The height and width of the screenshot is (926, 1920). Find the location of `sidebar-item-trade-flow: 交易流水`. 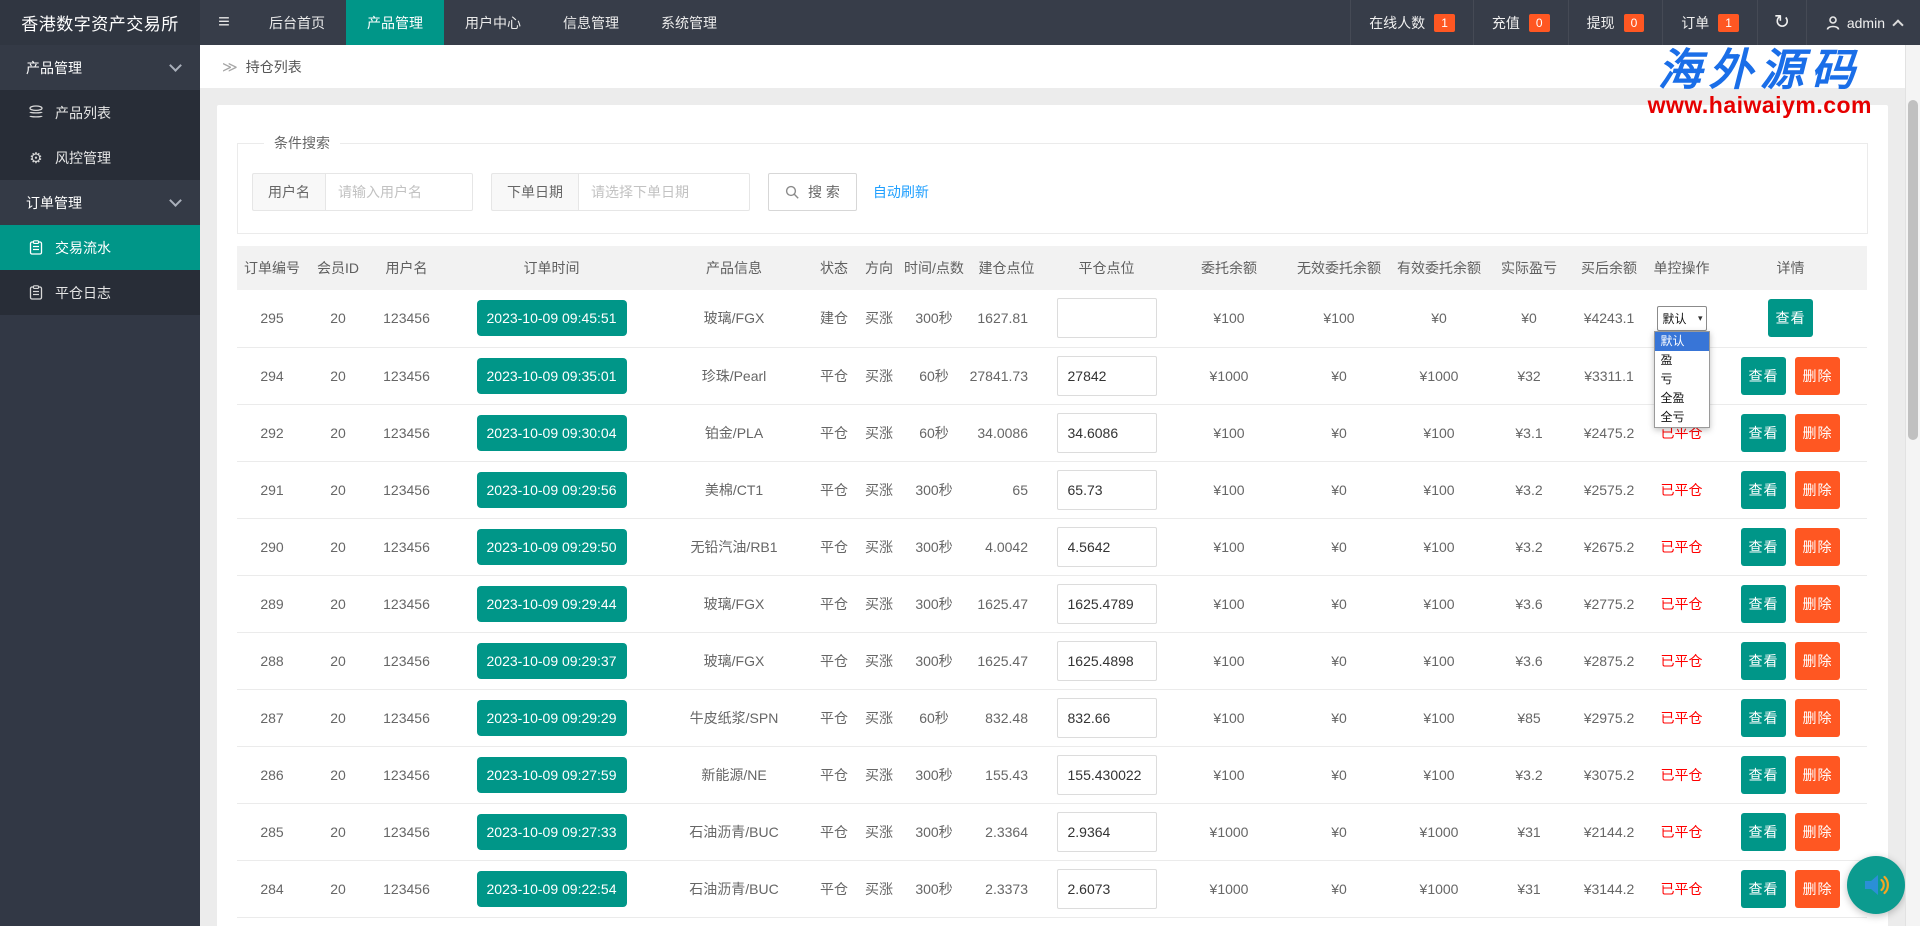

sidebar-item-trade-flow: 交易流水 is located at coordinates (100, 247).